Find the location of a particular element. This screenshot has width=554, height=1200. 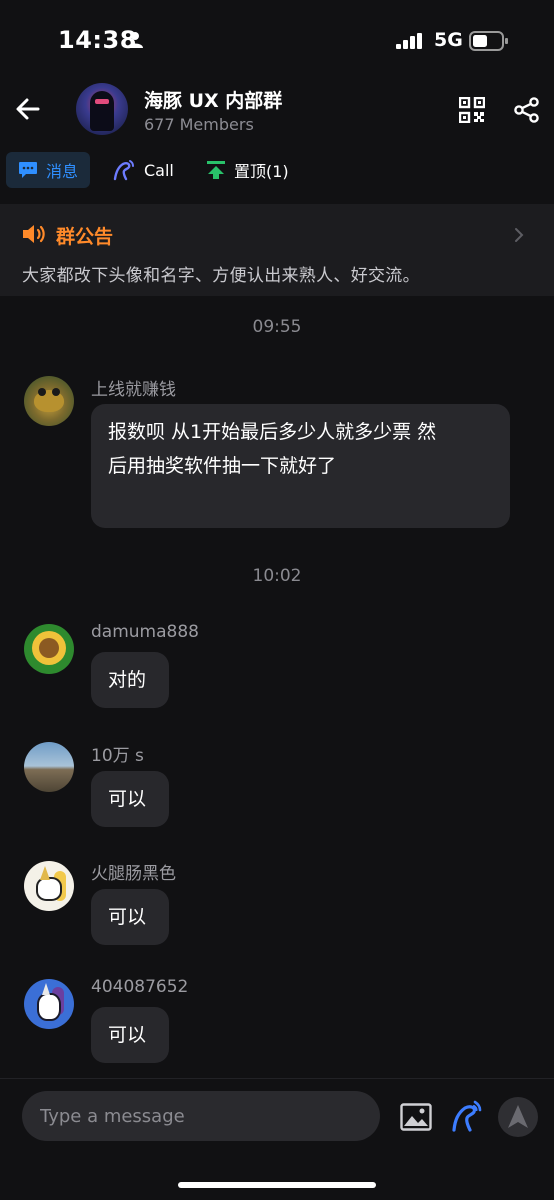

send-icon is located at coordinates (518, 1116).